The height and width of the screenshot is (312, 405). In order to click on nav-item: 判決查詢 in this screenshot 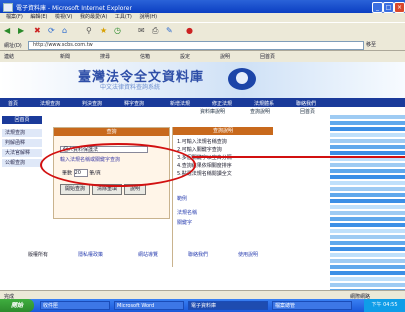, I will do `click(92, 103)`.